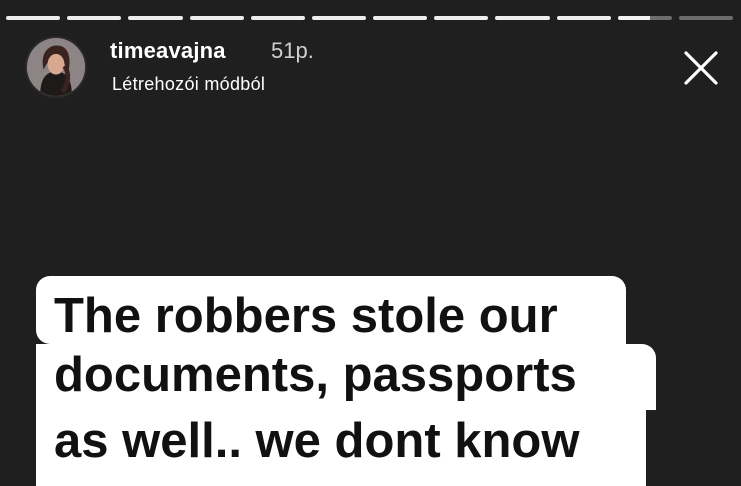  Describe the element at coordinates (168, 51) in the screenshot. I see `story-username: timeavajna` at that location.